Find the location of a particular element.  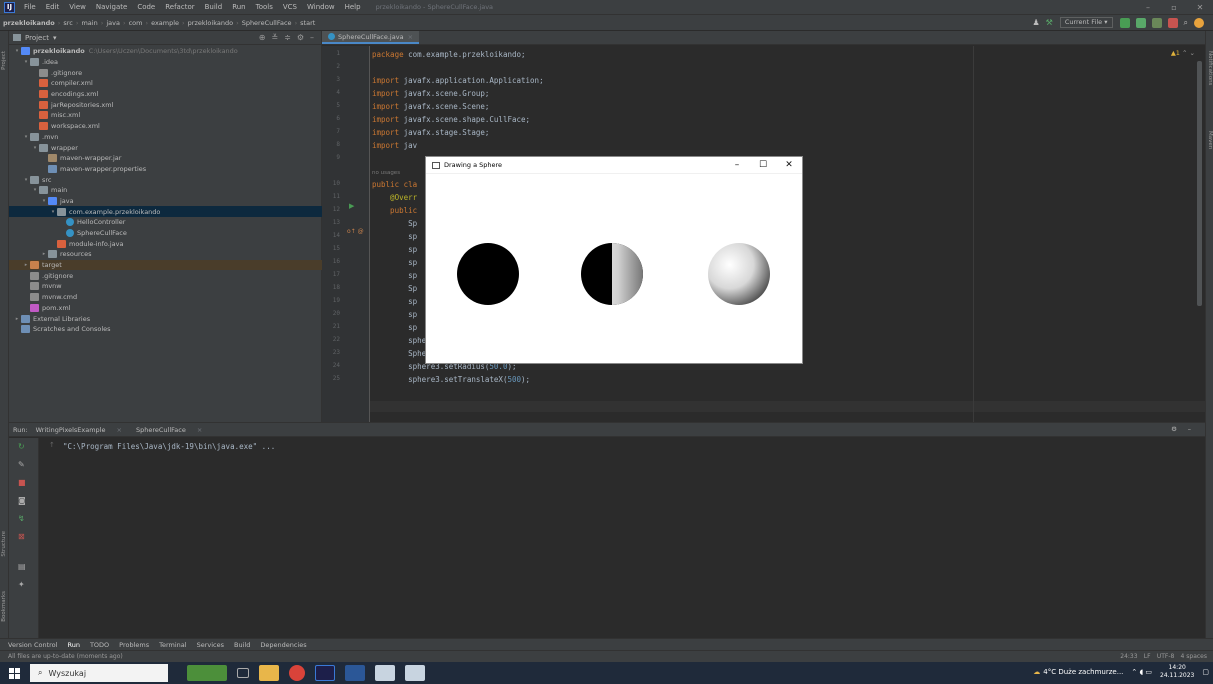

tree-item: ▾ .mvn is located at coordinates (165, 137).